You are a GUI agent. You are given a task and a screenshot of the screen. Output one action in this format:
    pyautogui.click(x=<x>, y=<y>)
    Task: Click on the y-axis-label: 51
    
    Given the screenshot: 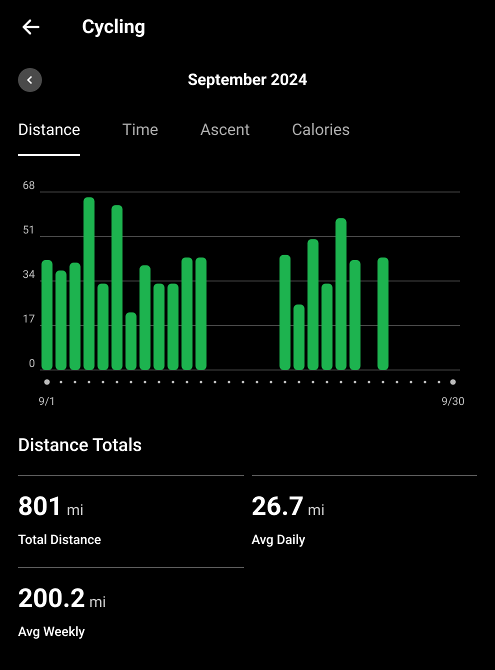 What is the action you would take?
    pyautogui.click(x=28, y=230)
    